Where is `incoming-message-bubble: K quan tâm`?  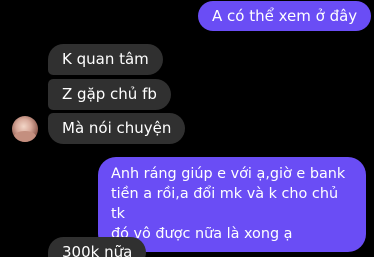
incoming-message-bubble: K quan tâm is located at coordinates (105, 59).